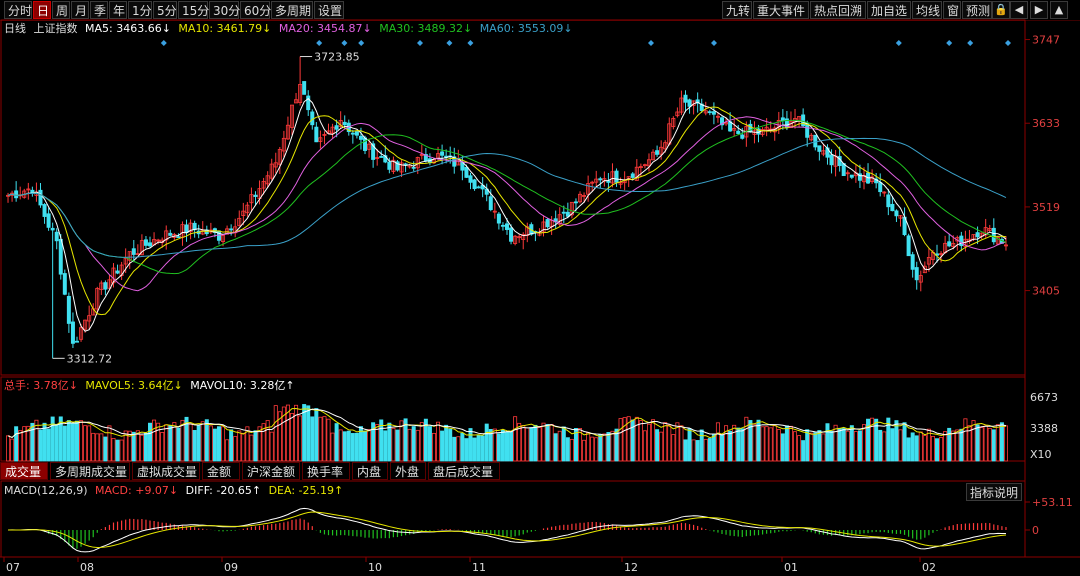 The image size is (1080, 576). Describe the element at coordinates (1044, 397) in the screenshot. I see `volume-tick-0: 6673` at that location.